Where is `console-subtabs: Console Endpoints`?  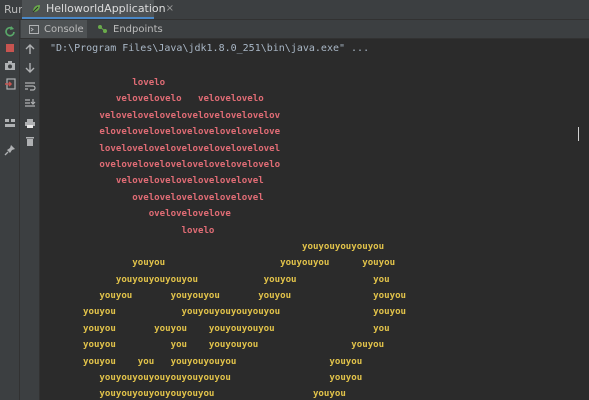 console-subtabs: Console Endpoints is located at coordinates (304, 29).